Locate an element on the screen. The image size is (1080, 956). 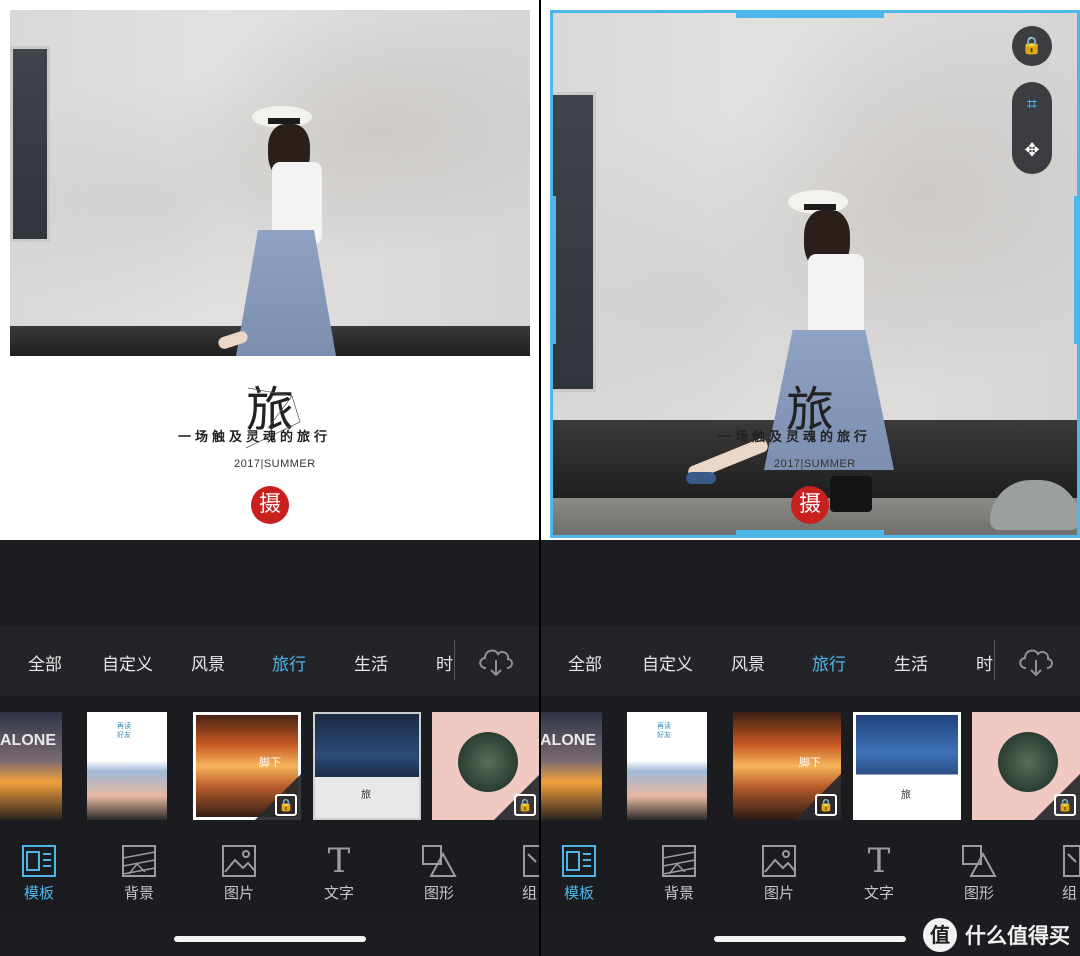
move-icon: ✥ is located at coordinates (1032, 151).